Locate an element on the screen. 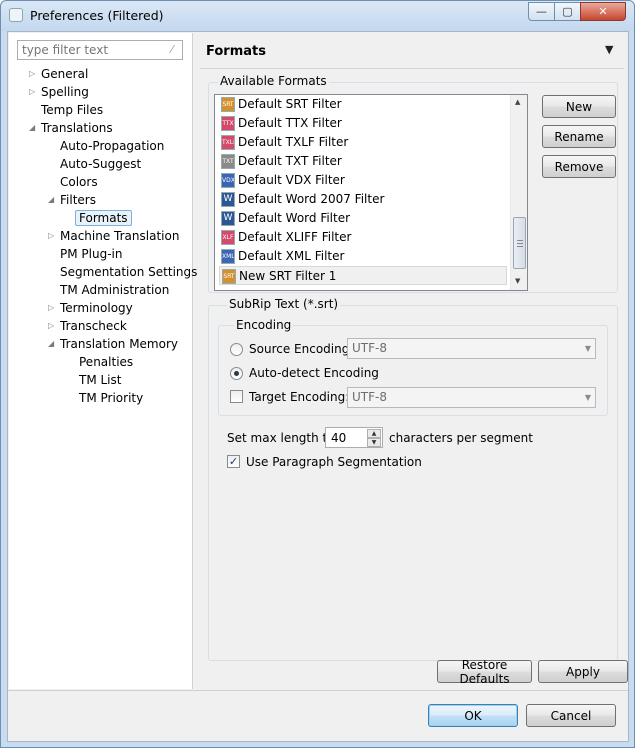 The image size is (635, 748). new-button: New is located at coordinates (579, 106).